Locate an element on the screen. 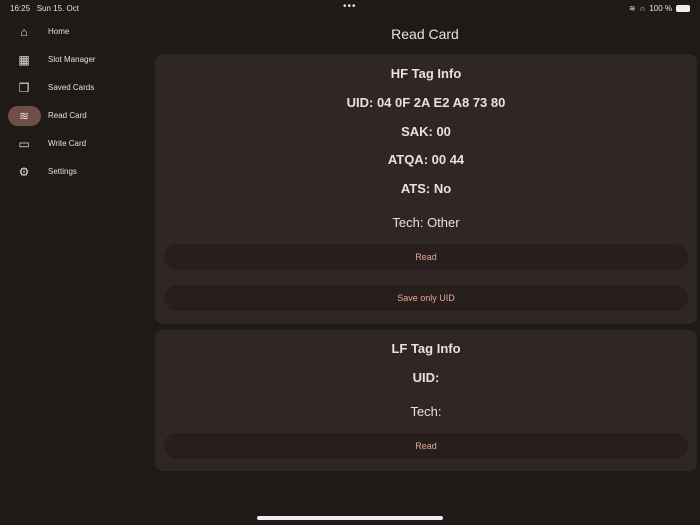 Image resolution: width=700 pixels, height=525 pixels. hf-tech: Tech: Other is located at coordinates (426, 222).